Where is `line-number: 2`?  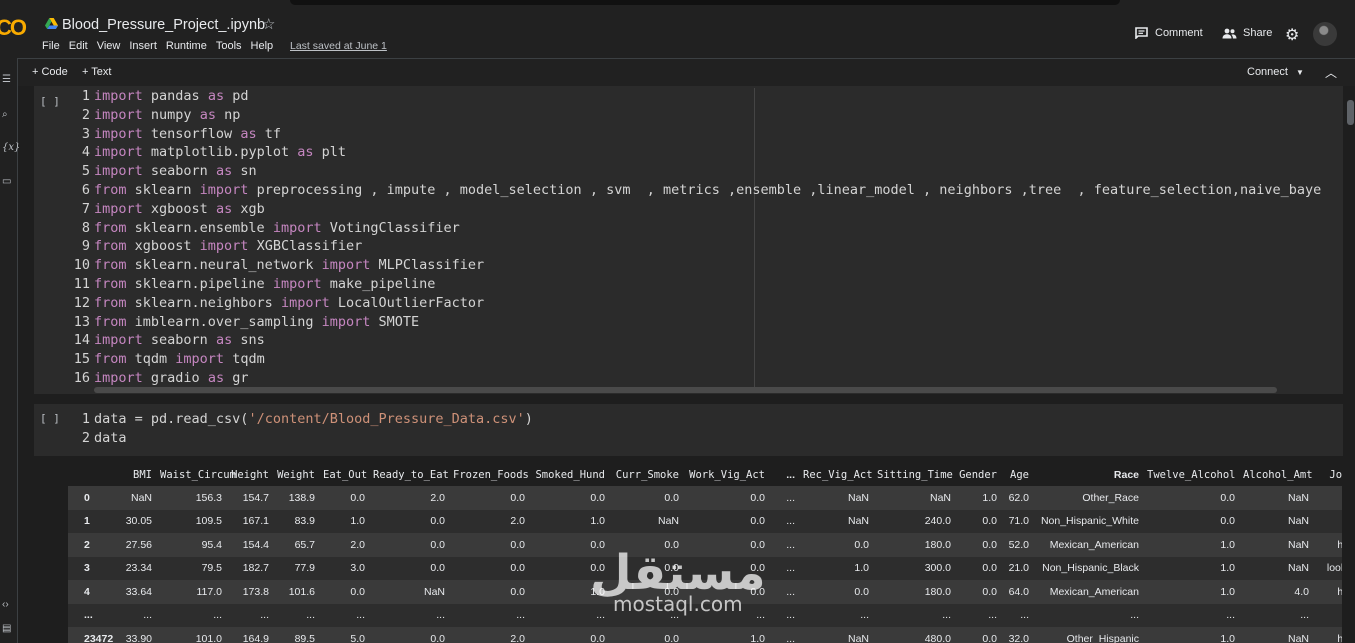 line-number: 2 is located at coordinates (85, 437).